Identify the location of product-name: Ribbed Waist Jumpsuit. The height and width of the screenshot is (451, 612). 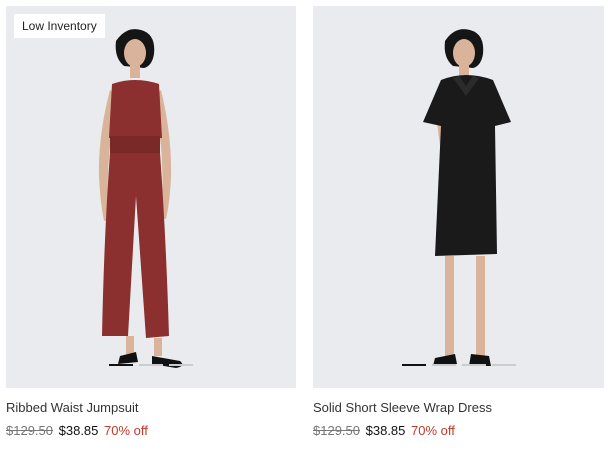
(151, 408).